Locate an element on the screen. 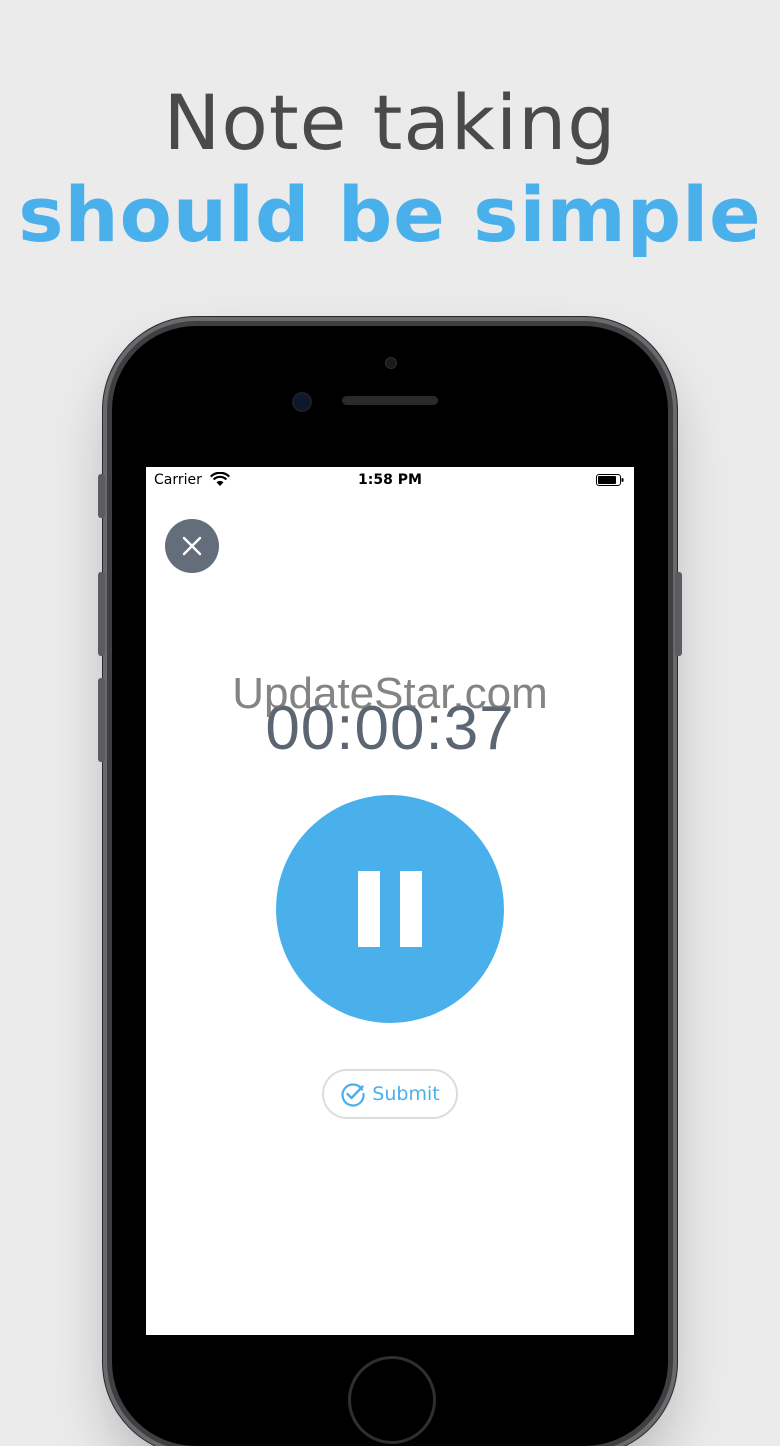 Image resolution: width=780 pixels, height=1446 pixels. submit-button: Submit is located at coordinates (390, 1094).